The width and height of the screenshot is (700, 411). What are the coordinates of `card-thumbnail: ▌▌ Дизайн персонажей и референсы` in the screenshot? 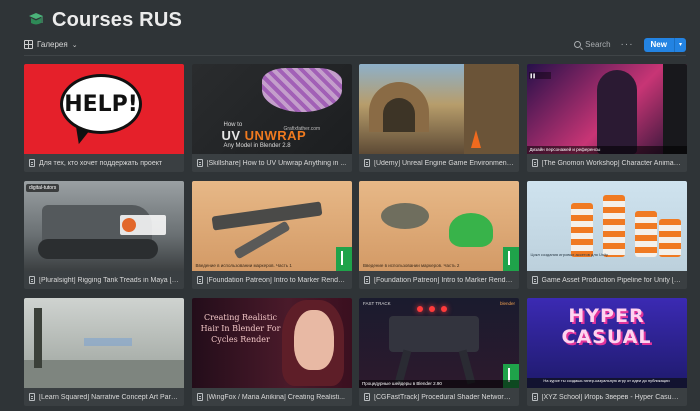 It's located at (606, 109).